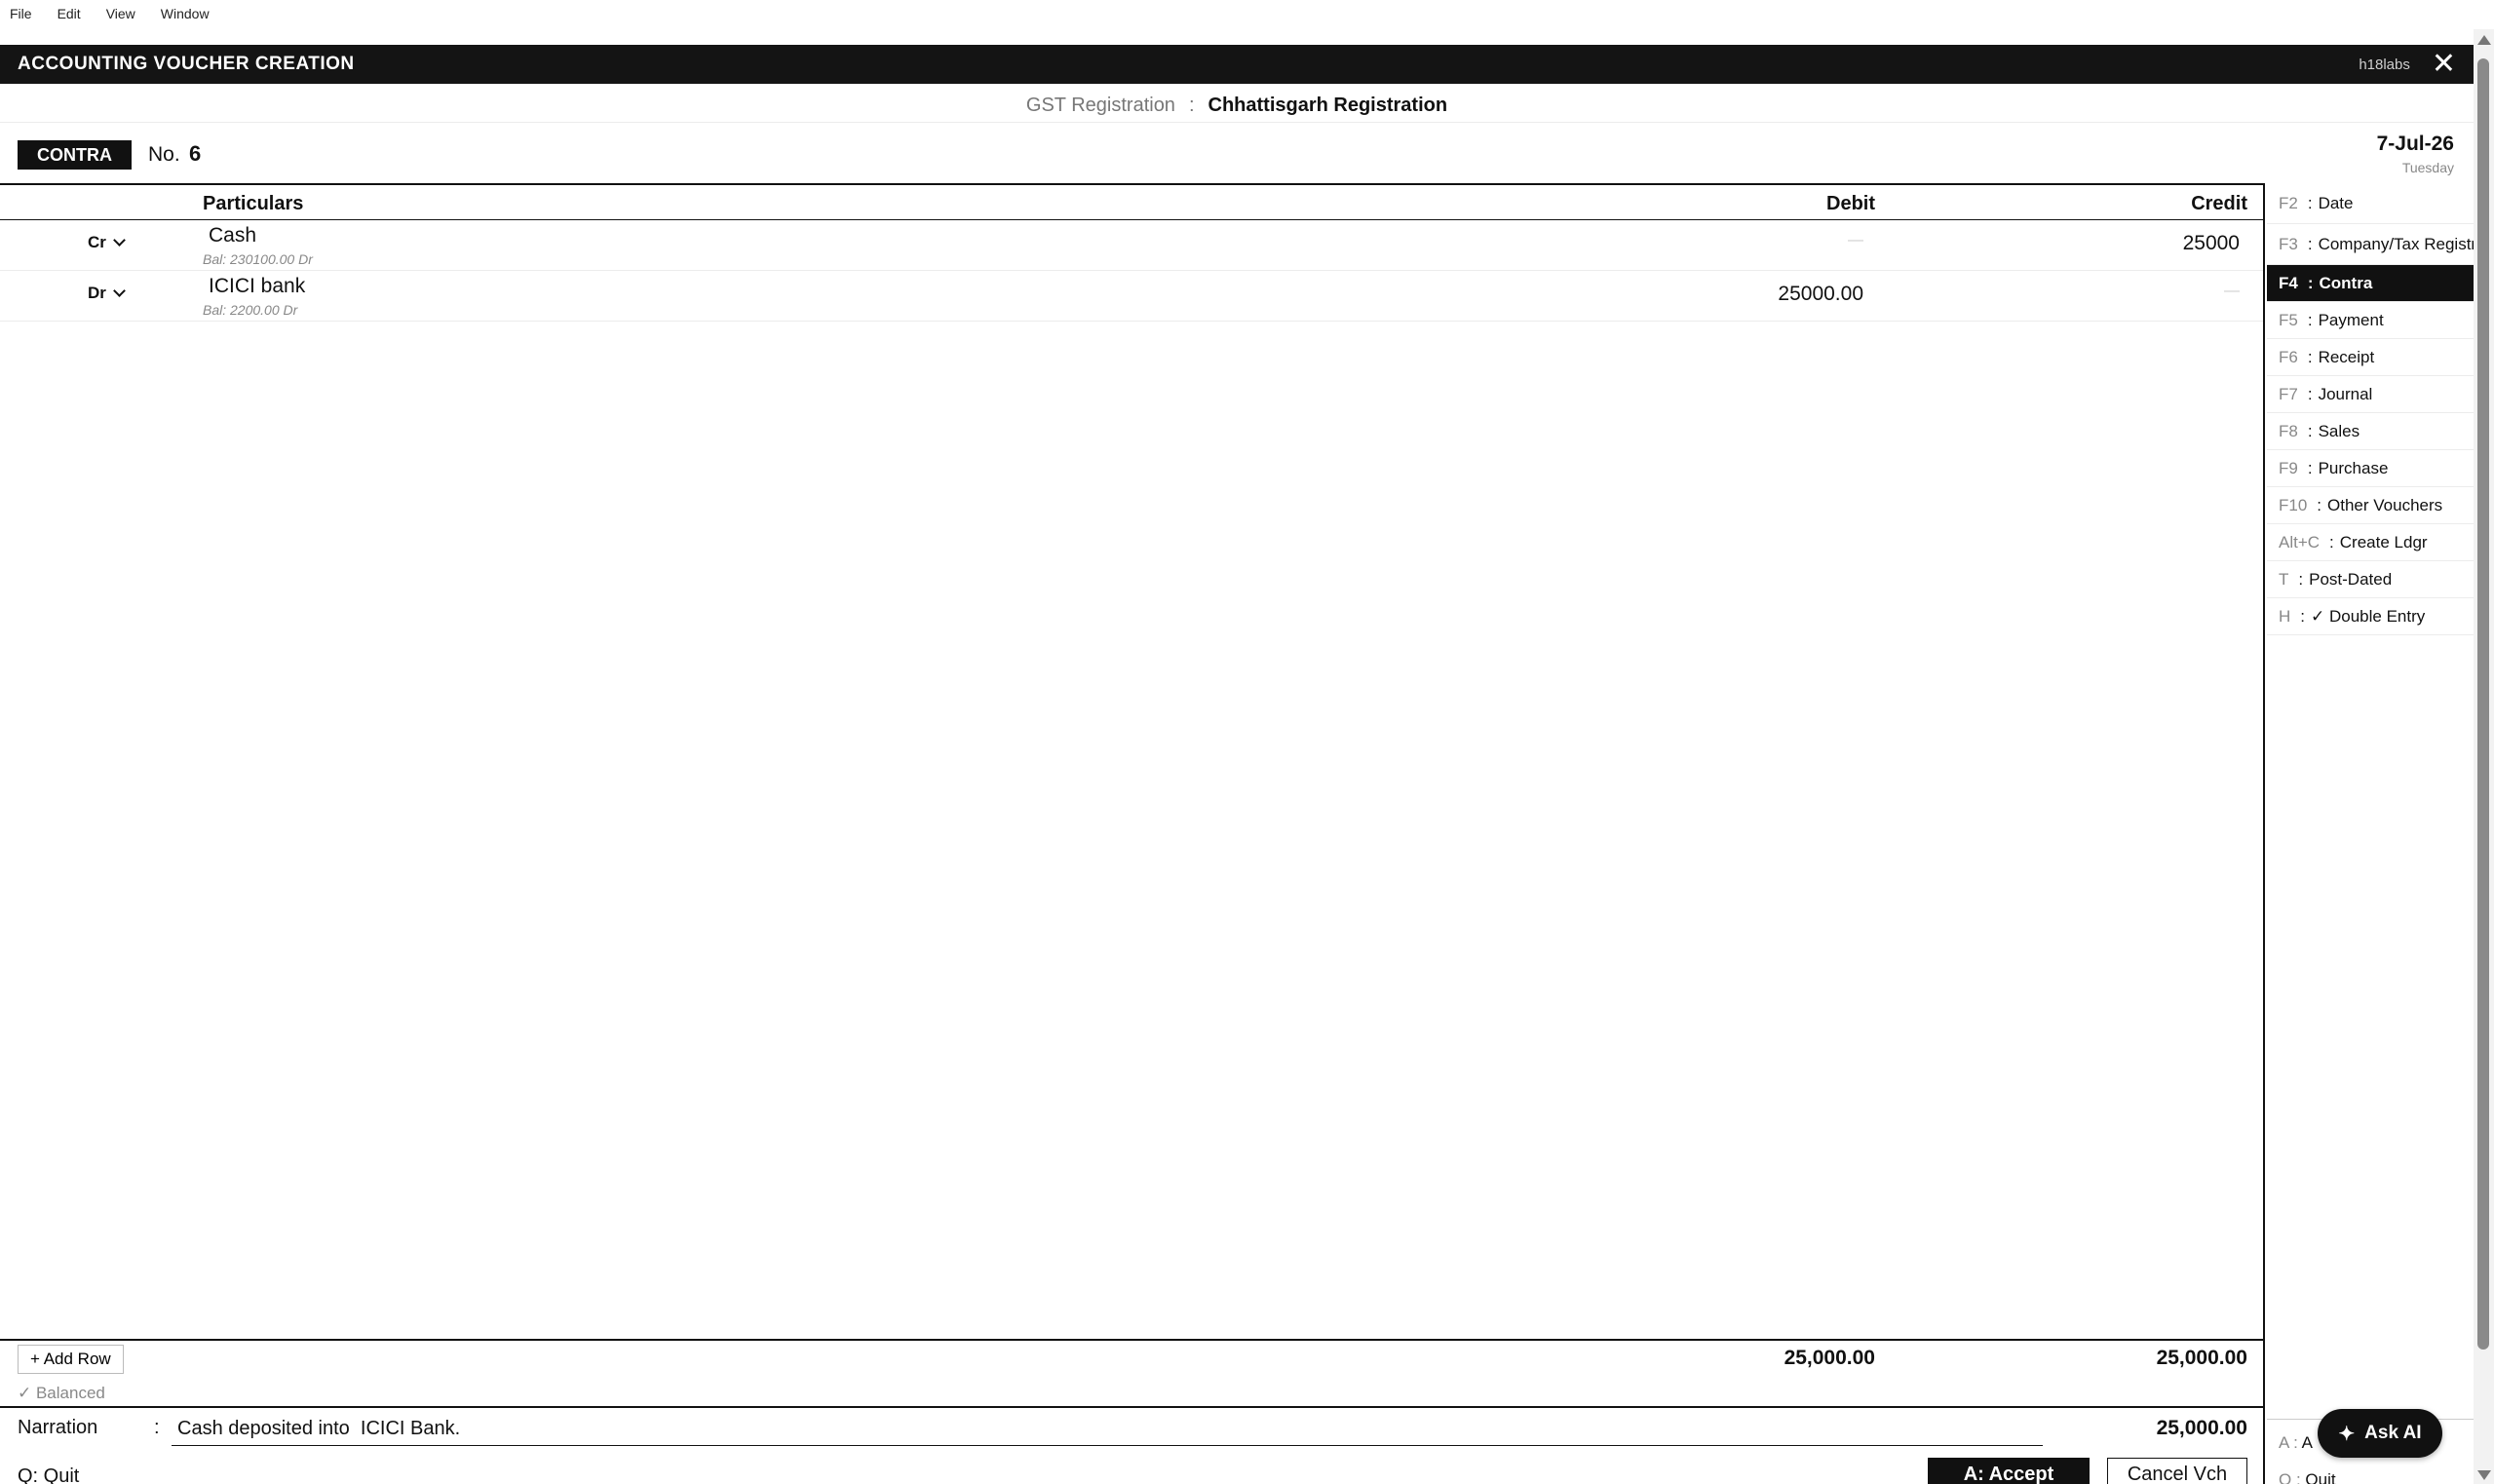 This screenshot has width=2494, height=1484. Describe the element at coordinates (2484, 1475) in the screenshot. I see `scroll-down-icon` at that location.